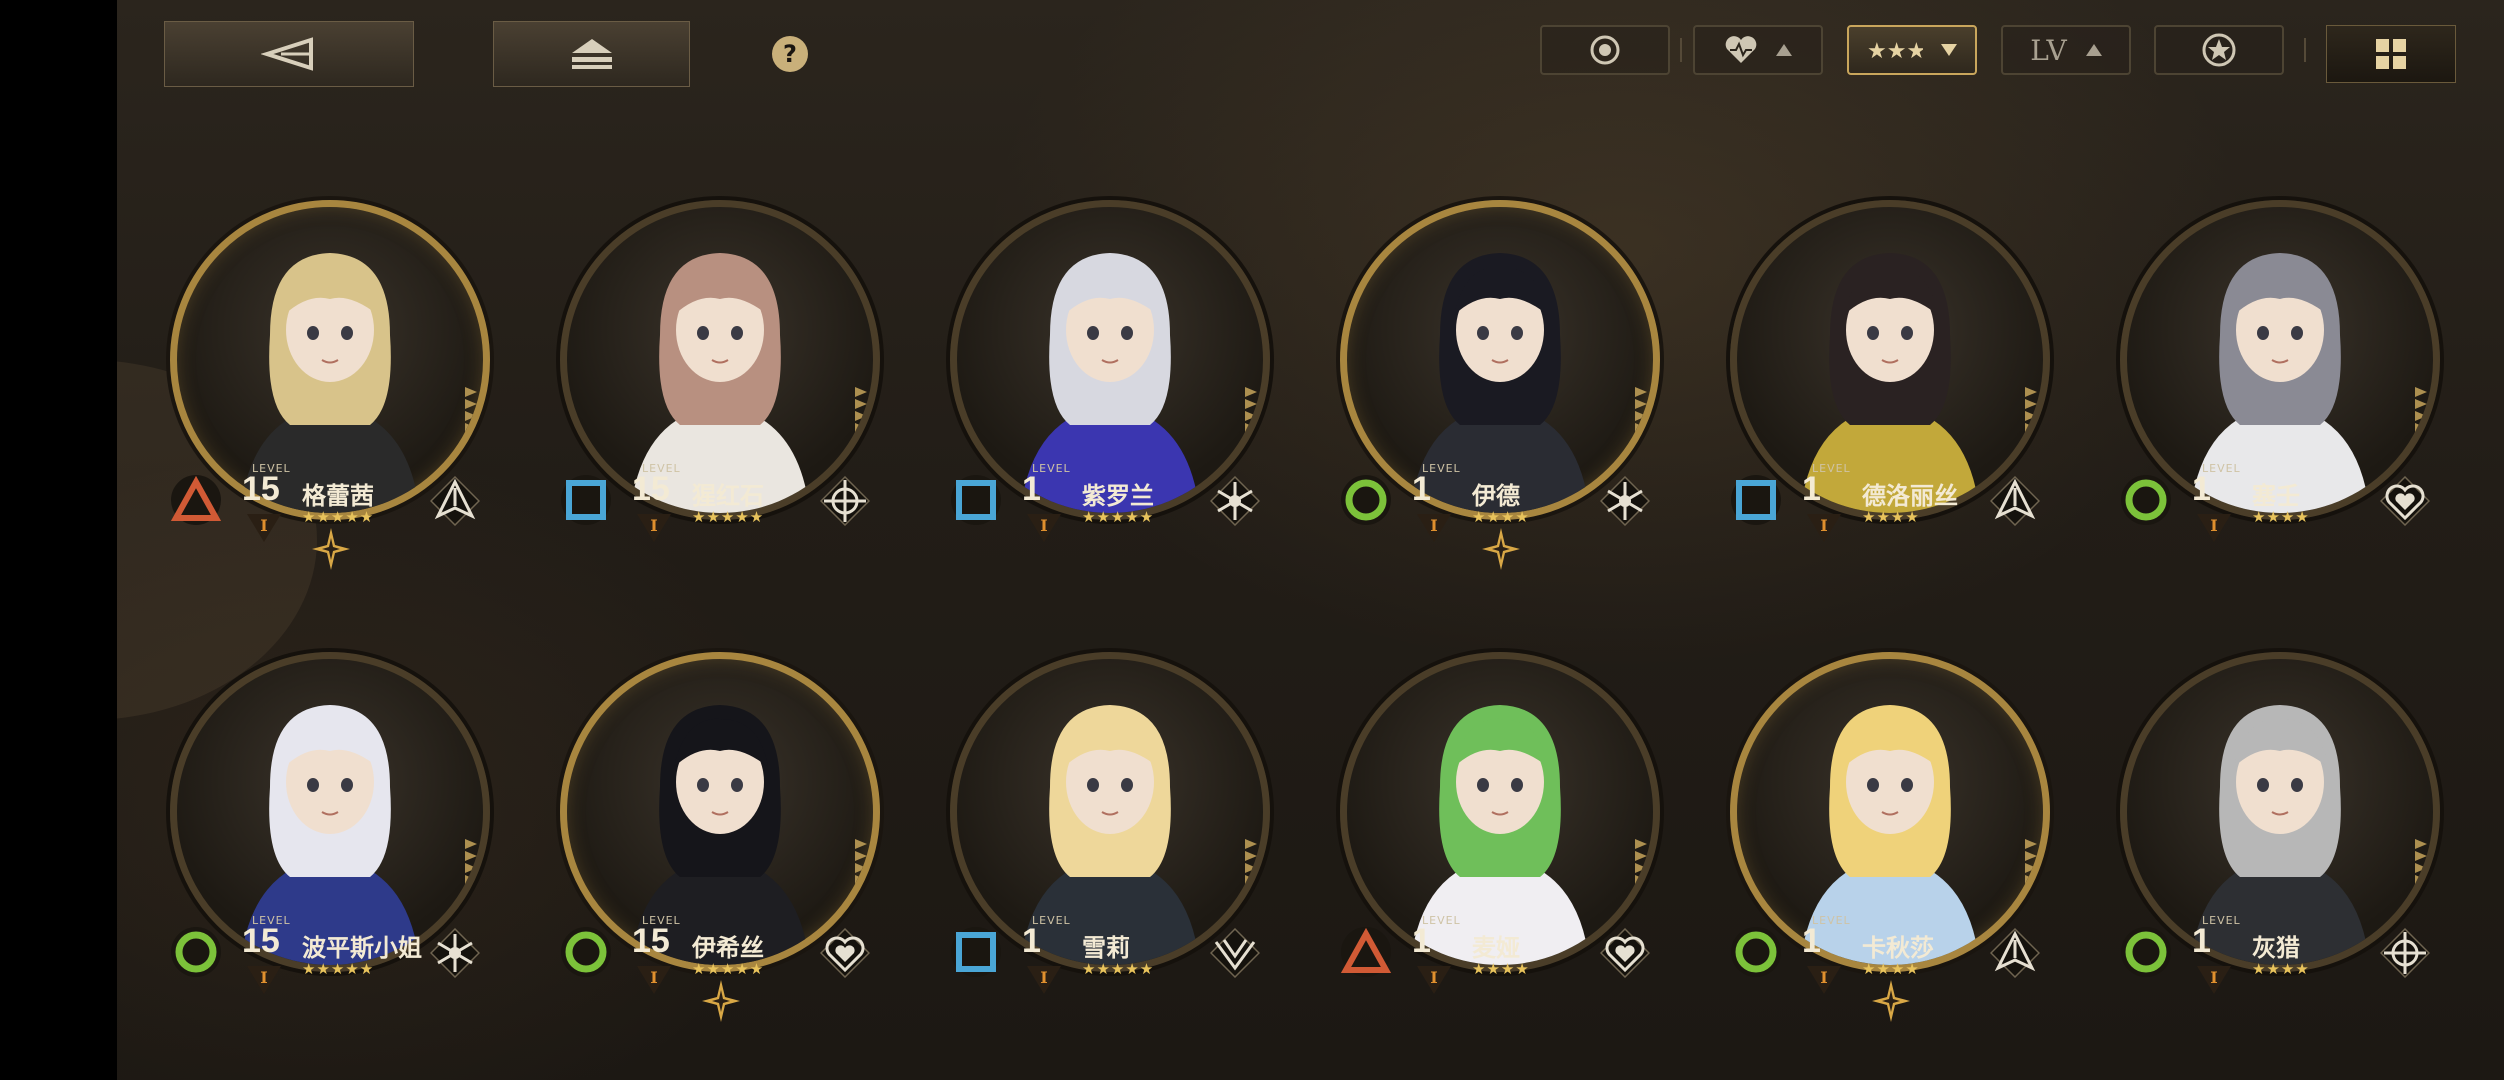 This screenshot has height=1080, width=2504. I want to click on character-card: LEVEL 1 I 麦娅 ★★★★, so click(1500, 812).